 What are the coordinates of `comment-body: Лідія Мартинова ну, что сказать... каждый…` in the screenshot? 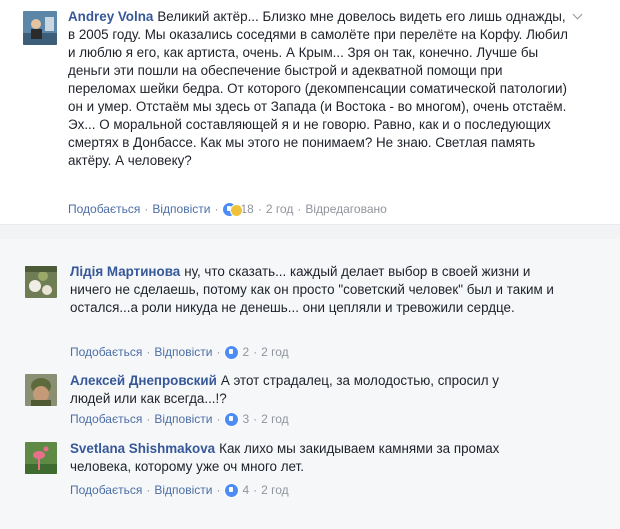 It's located at (322, 290).